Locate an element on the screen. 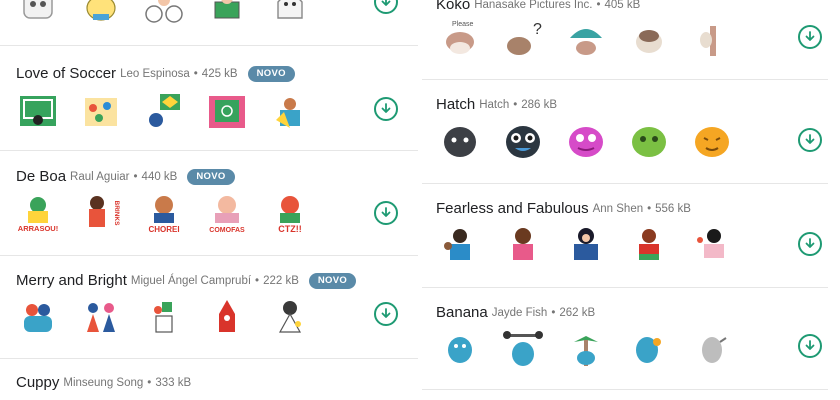 The image size is (840, 400). pack-title: Banana is located at coordinates (462, 312).